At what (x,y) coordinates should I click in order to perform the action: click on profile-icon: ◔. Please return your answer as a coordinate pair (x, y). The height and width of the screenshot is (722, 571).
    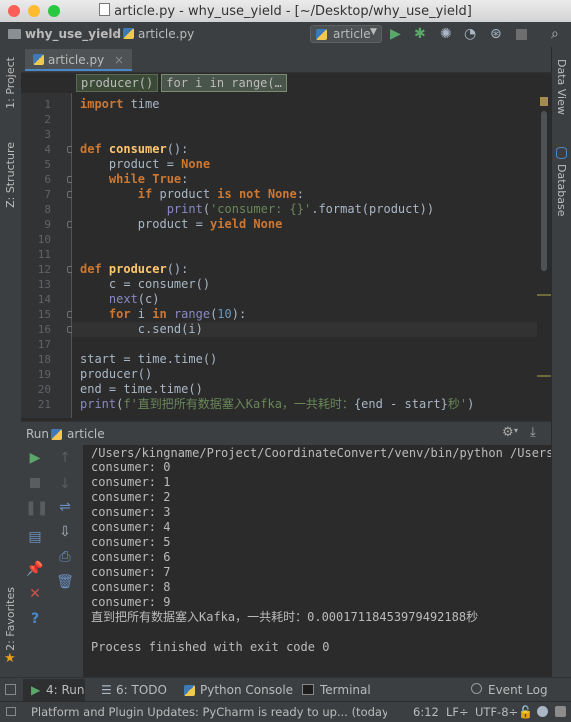
    Looking at the image, I should click on (470, 34).